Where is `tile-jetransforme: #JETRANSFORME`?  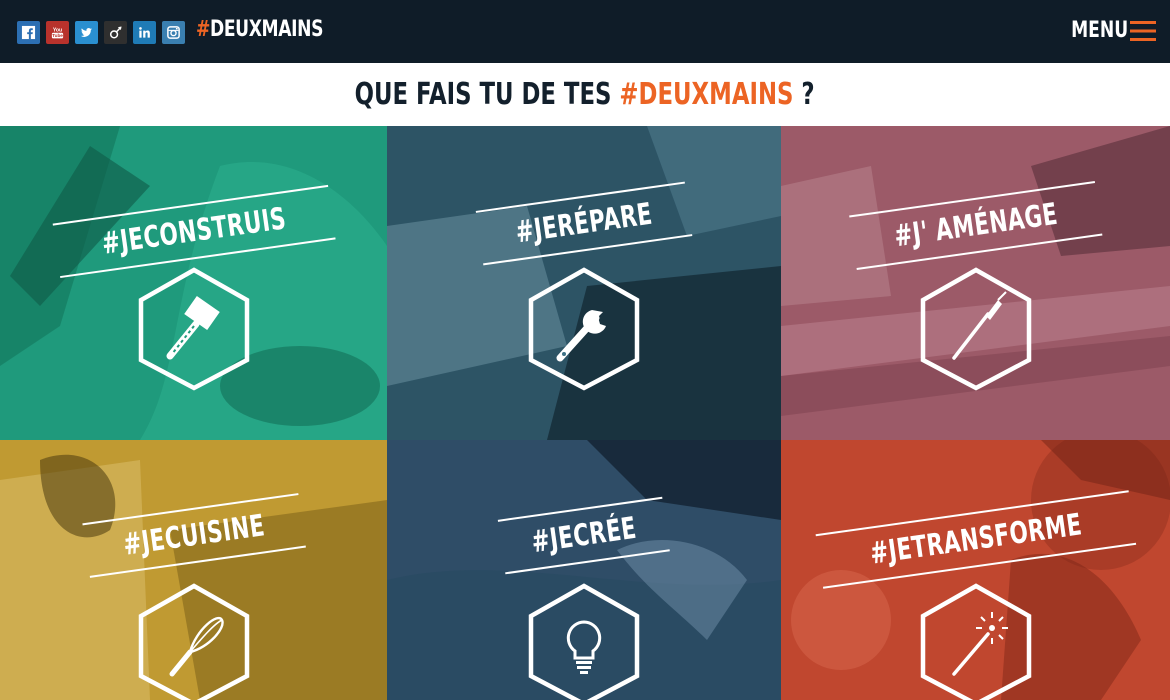
tile-jetransforme: #JETRANSFORME is located at coordinates (975, 570).